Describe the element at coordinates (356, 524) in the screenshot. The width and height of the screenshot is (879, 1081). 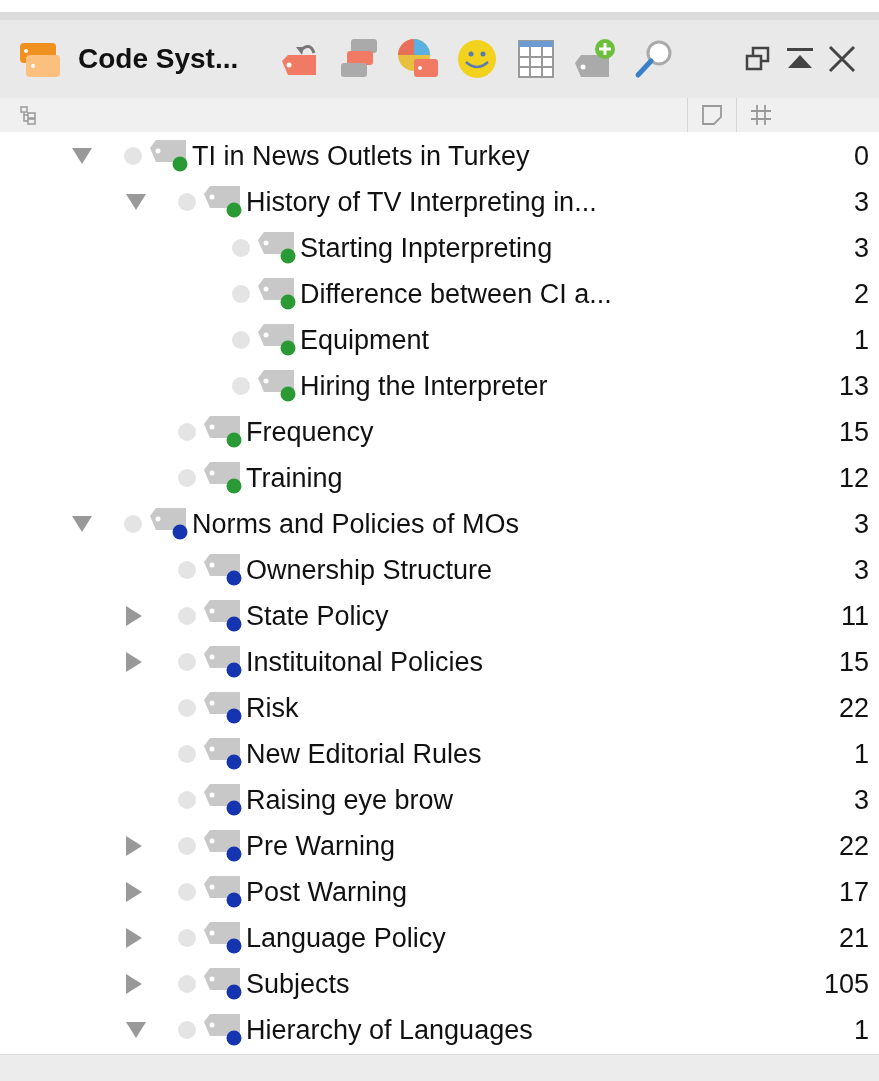
I see `code-name: Norms and Policies of MOs` at that location.